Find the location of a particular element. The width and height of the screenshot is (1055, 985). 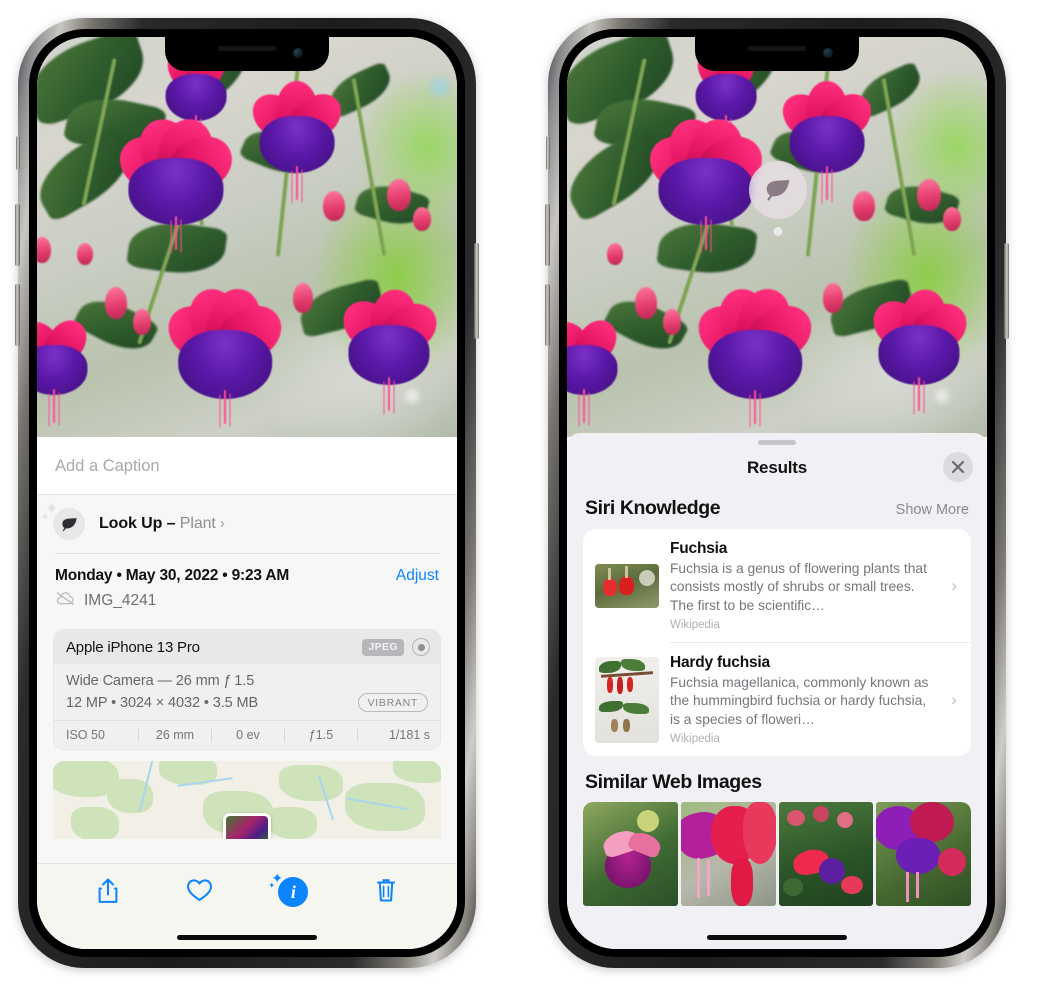

home-indicator-left is located at coordinates (247, 937).